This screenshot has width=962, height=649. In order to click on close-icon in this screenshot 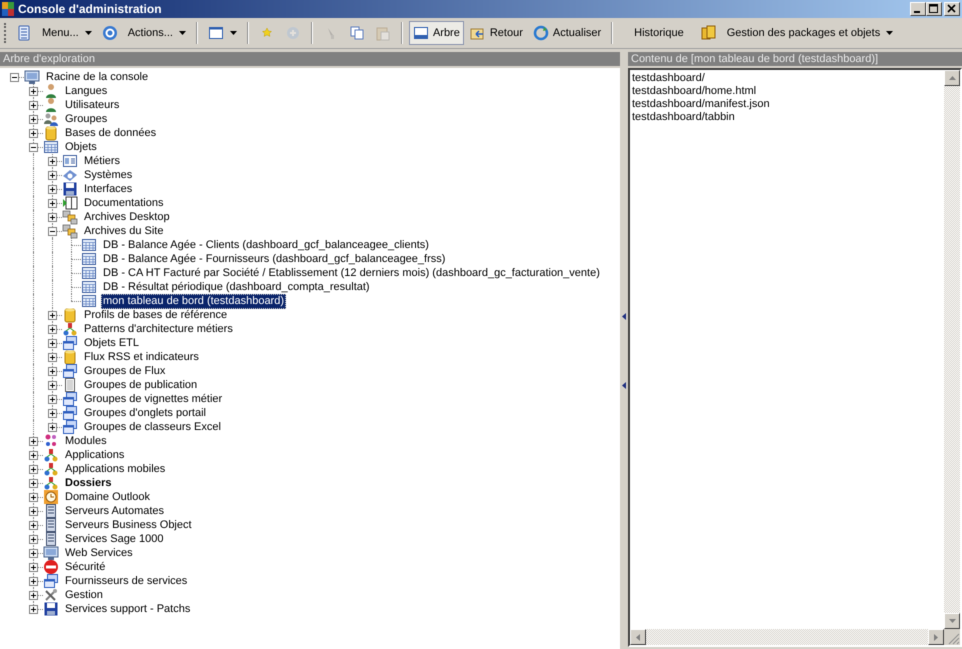, I will do `click(952, 9)`.